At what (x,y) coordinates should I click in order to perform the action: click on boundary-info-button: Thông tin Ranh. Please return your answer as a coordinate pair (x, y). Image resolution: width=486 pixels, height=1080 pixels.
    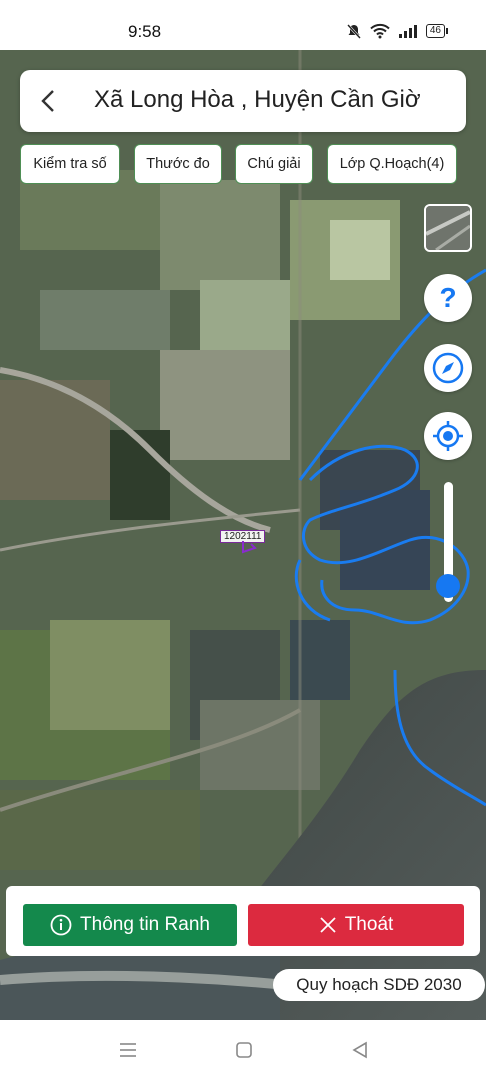
    Looking at the image, I should click on (130, 925).